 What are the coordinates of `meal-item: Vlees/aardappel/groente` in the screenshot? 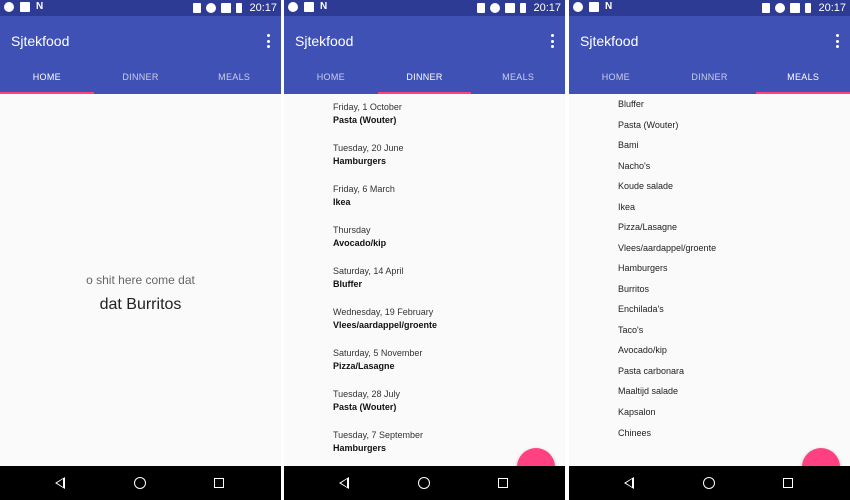 It's located at (667, 248).